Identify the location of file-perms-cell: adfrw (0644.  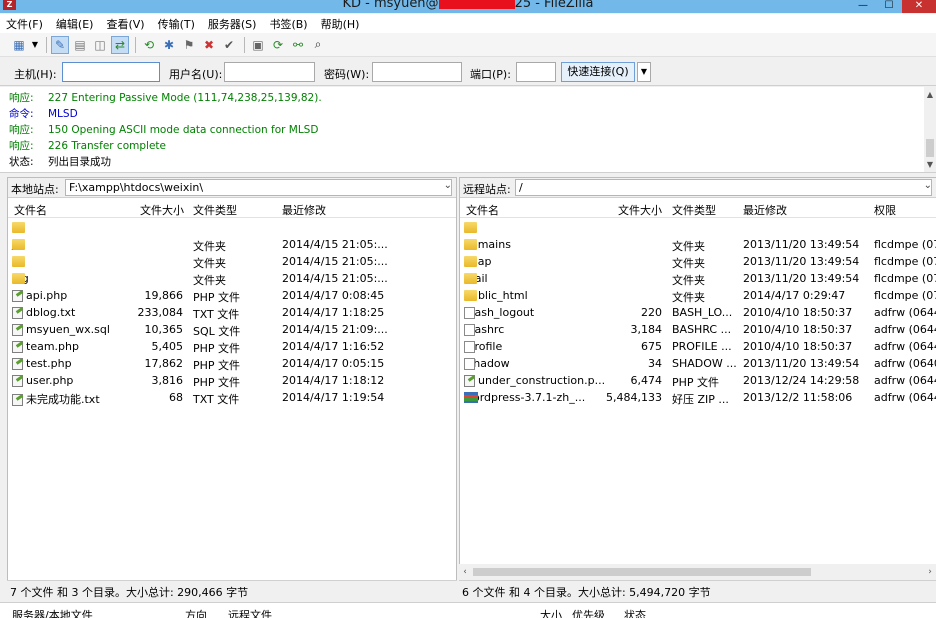
(905, 380).